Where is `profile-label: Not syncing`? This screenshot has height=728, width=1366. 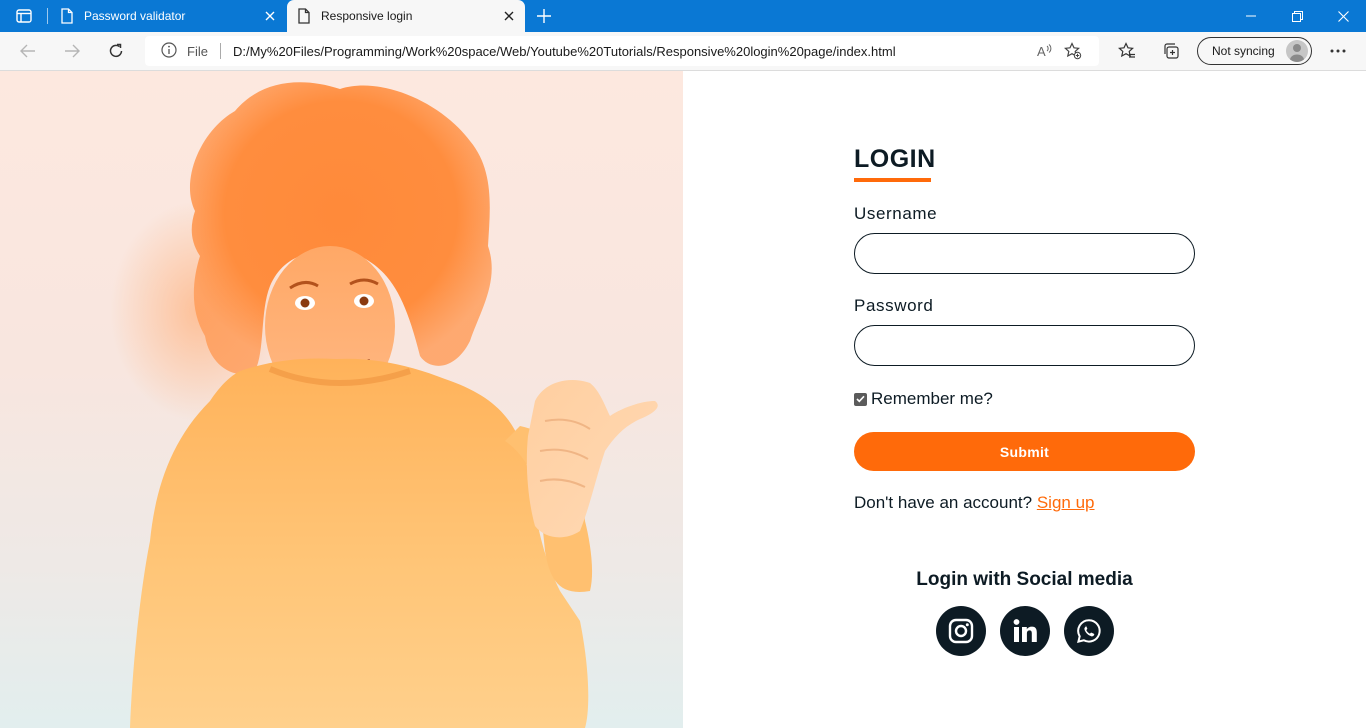 profile-label: Not syncing is located at coordinates (1243, 51).